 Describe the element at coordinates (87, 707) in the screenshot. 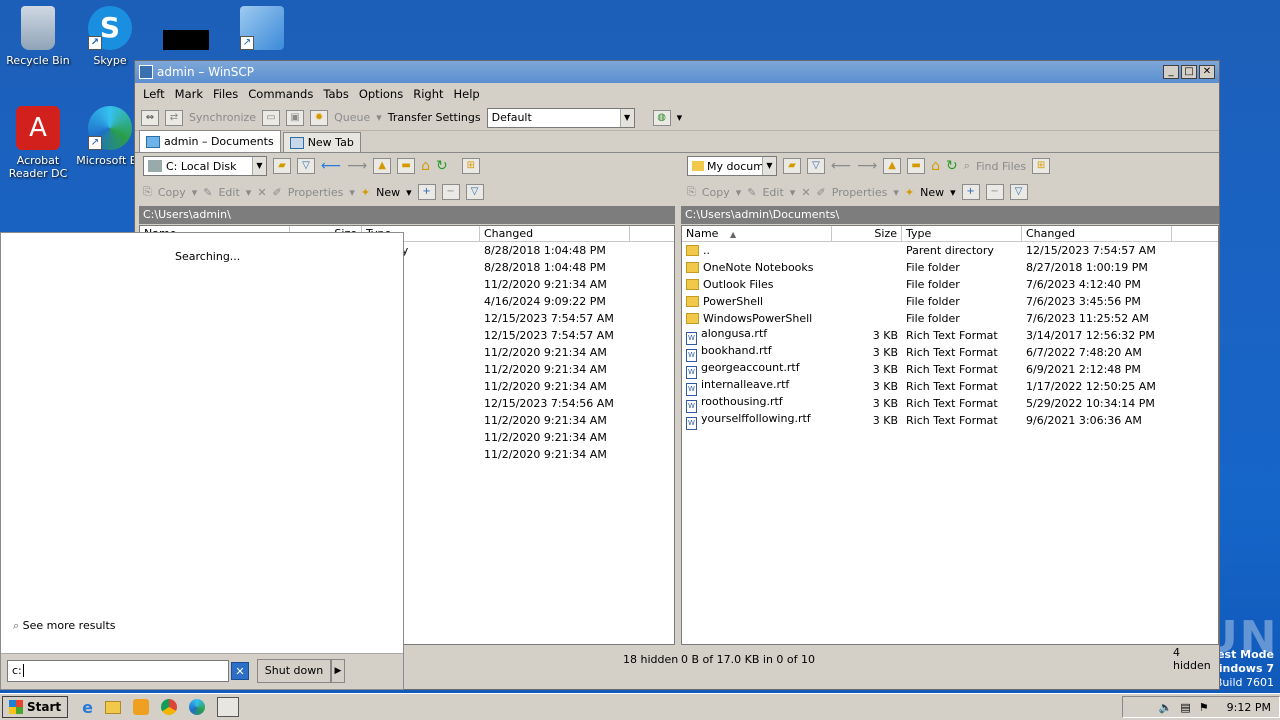

I see `ie-icon: e` at that location.